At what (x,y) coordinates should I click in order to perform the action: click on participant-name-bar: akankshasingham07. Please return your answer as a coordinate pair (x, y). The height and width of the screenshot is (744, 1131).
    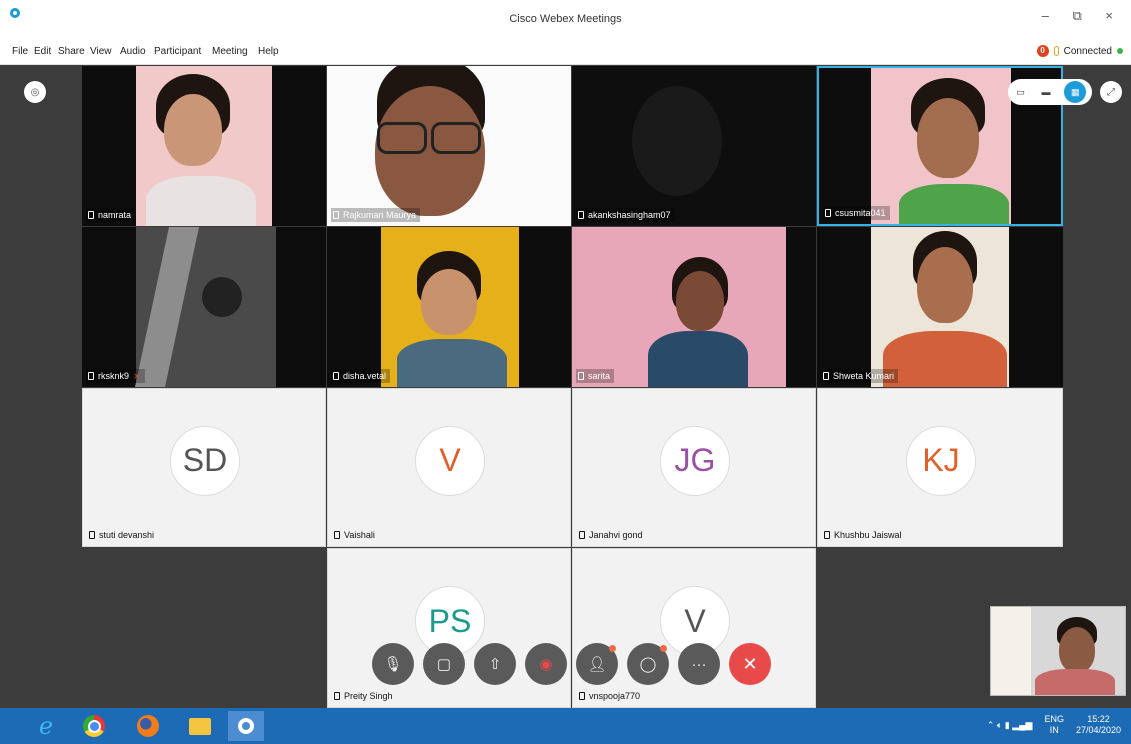
    Looking at the image, I should click on (625, 215).